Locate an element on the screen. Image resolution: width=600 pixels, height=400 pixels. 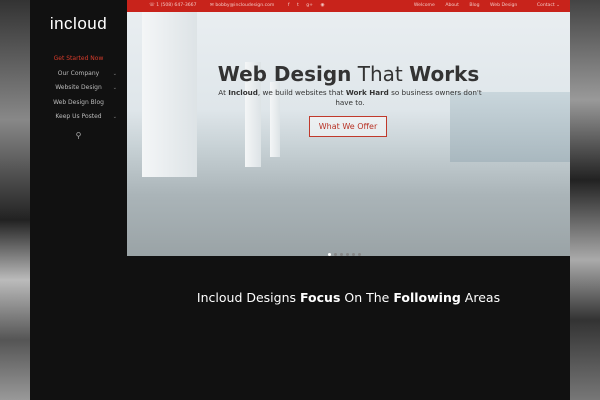
nav-our-company: Our Company ⌄ is located at coordinates (78, 74).